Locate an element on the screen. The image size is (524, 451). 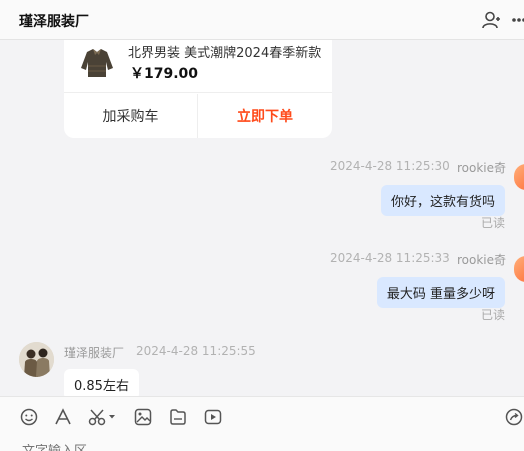
message-timestamp: 2024-4-28 11:25:30 is located at coordinates (390, 166).